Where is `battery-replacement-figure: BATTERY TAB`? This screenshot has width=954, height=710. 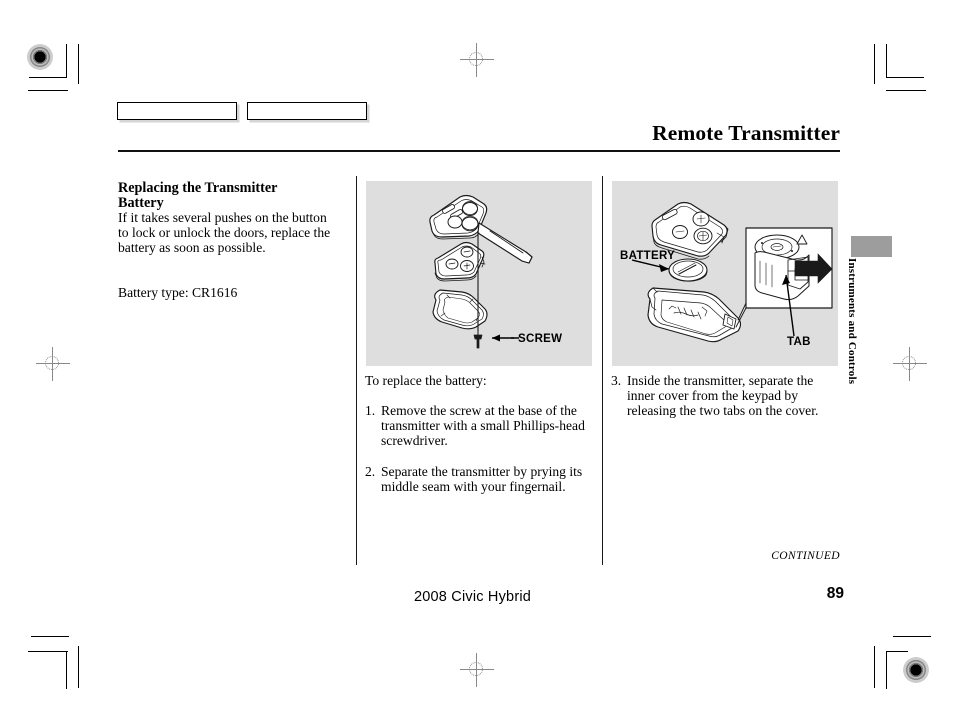
battery-replacement-figure: BATTERY TAB is located at coordinates (725, 273).